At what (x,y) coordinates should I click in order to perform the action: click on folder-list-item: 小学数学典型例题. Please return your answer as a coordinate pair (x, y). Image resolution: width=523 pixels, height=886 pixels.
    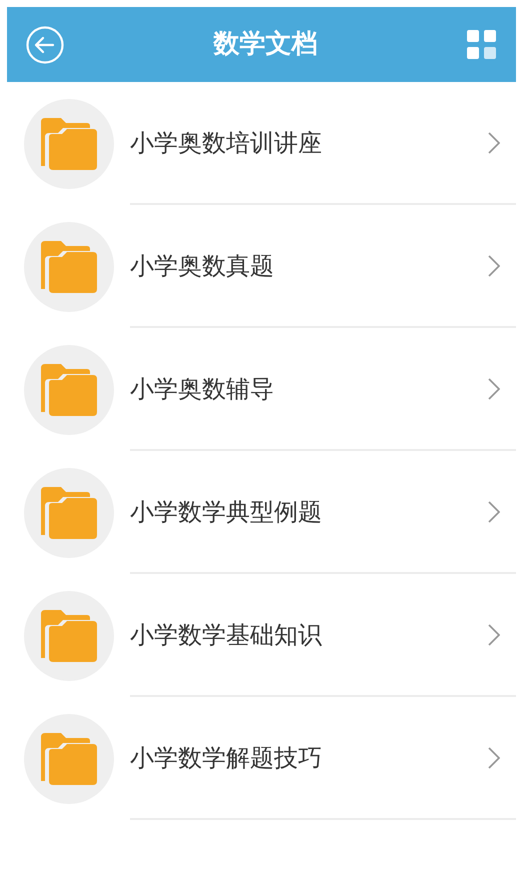
    Looking at the image, I should click on (261, 512).